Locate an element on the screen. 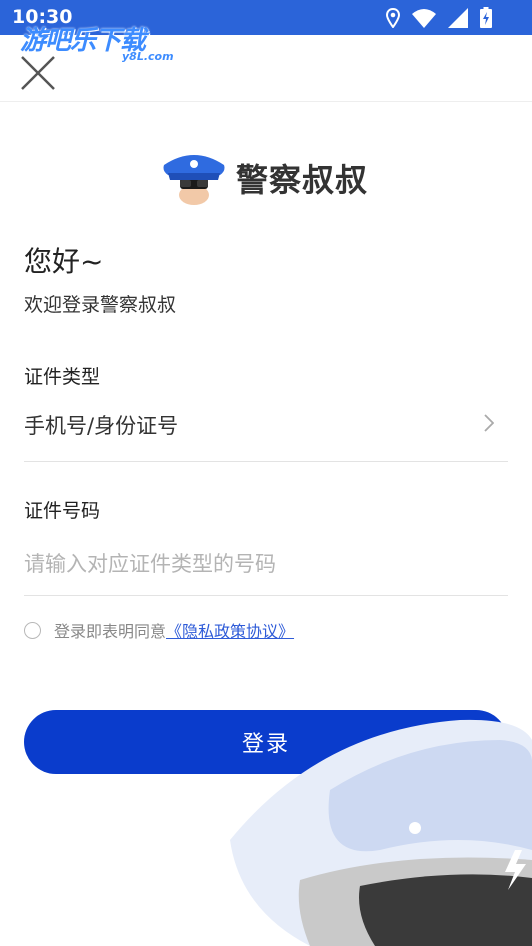  wifi-icon is located at coordinates (424, 18).